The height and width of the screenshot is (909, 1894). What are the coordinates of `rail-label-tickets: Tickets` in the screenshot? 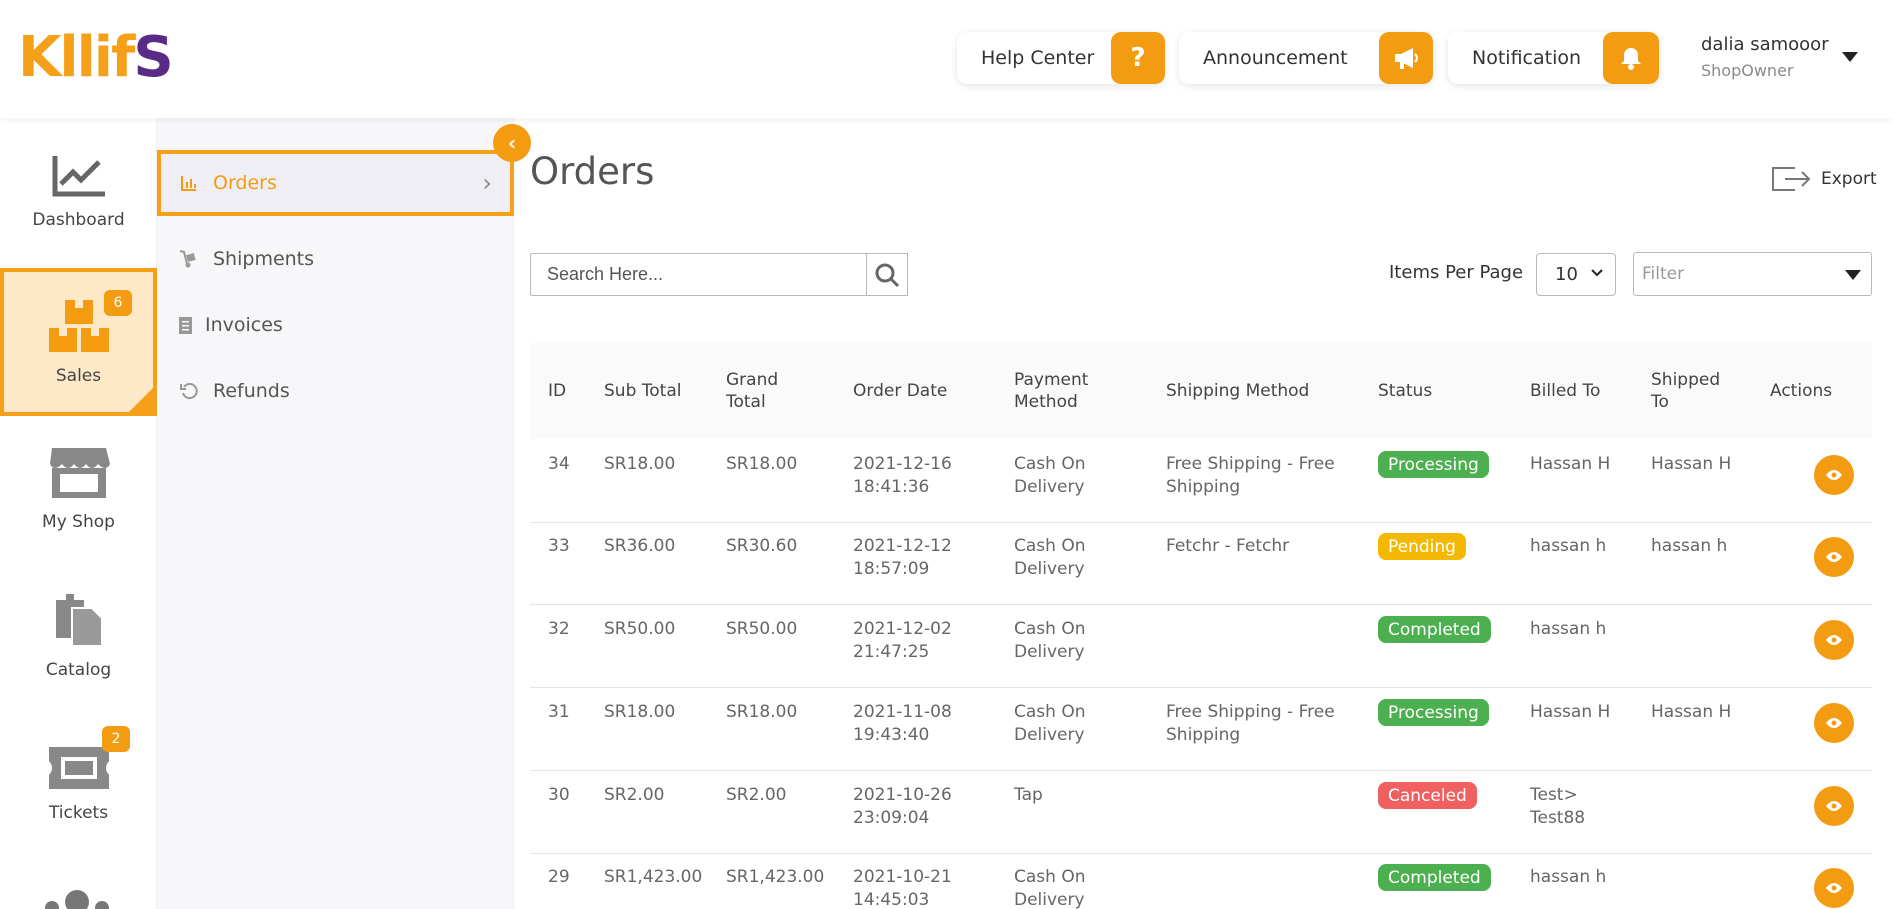 It's located at (78, 813).